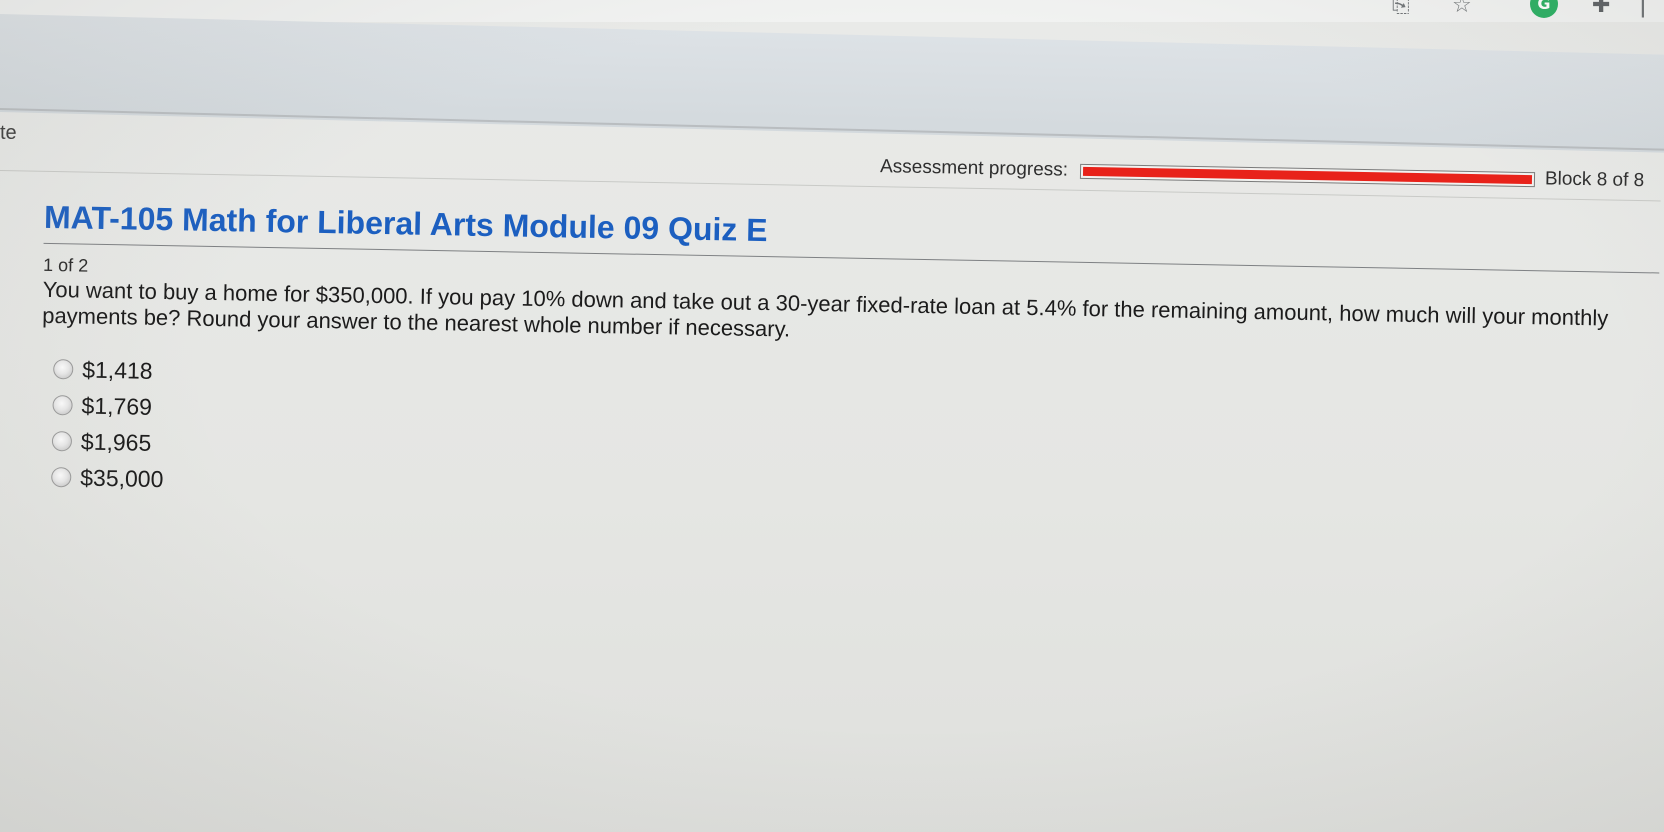 This screenshot has width=1664, height=832. I want to click on answer-options: $1,418 $1,769 $1,965 $35,000, so click(108, 424).